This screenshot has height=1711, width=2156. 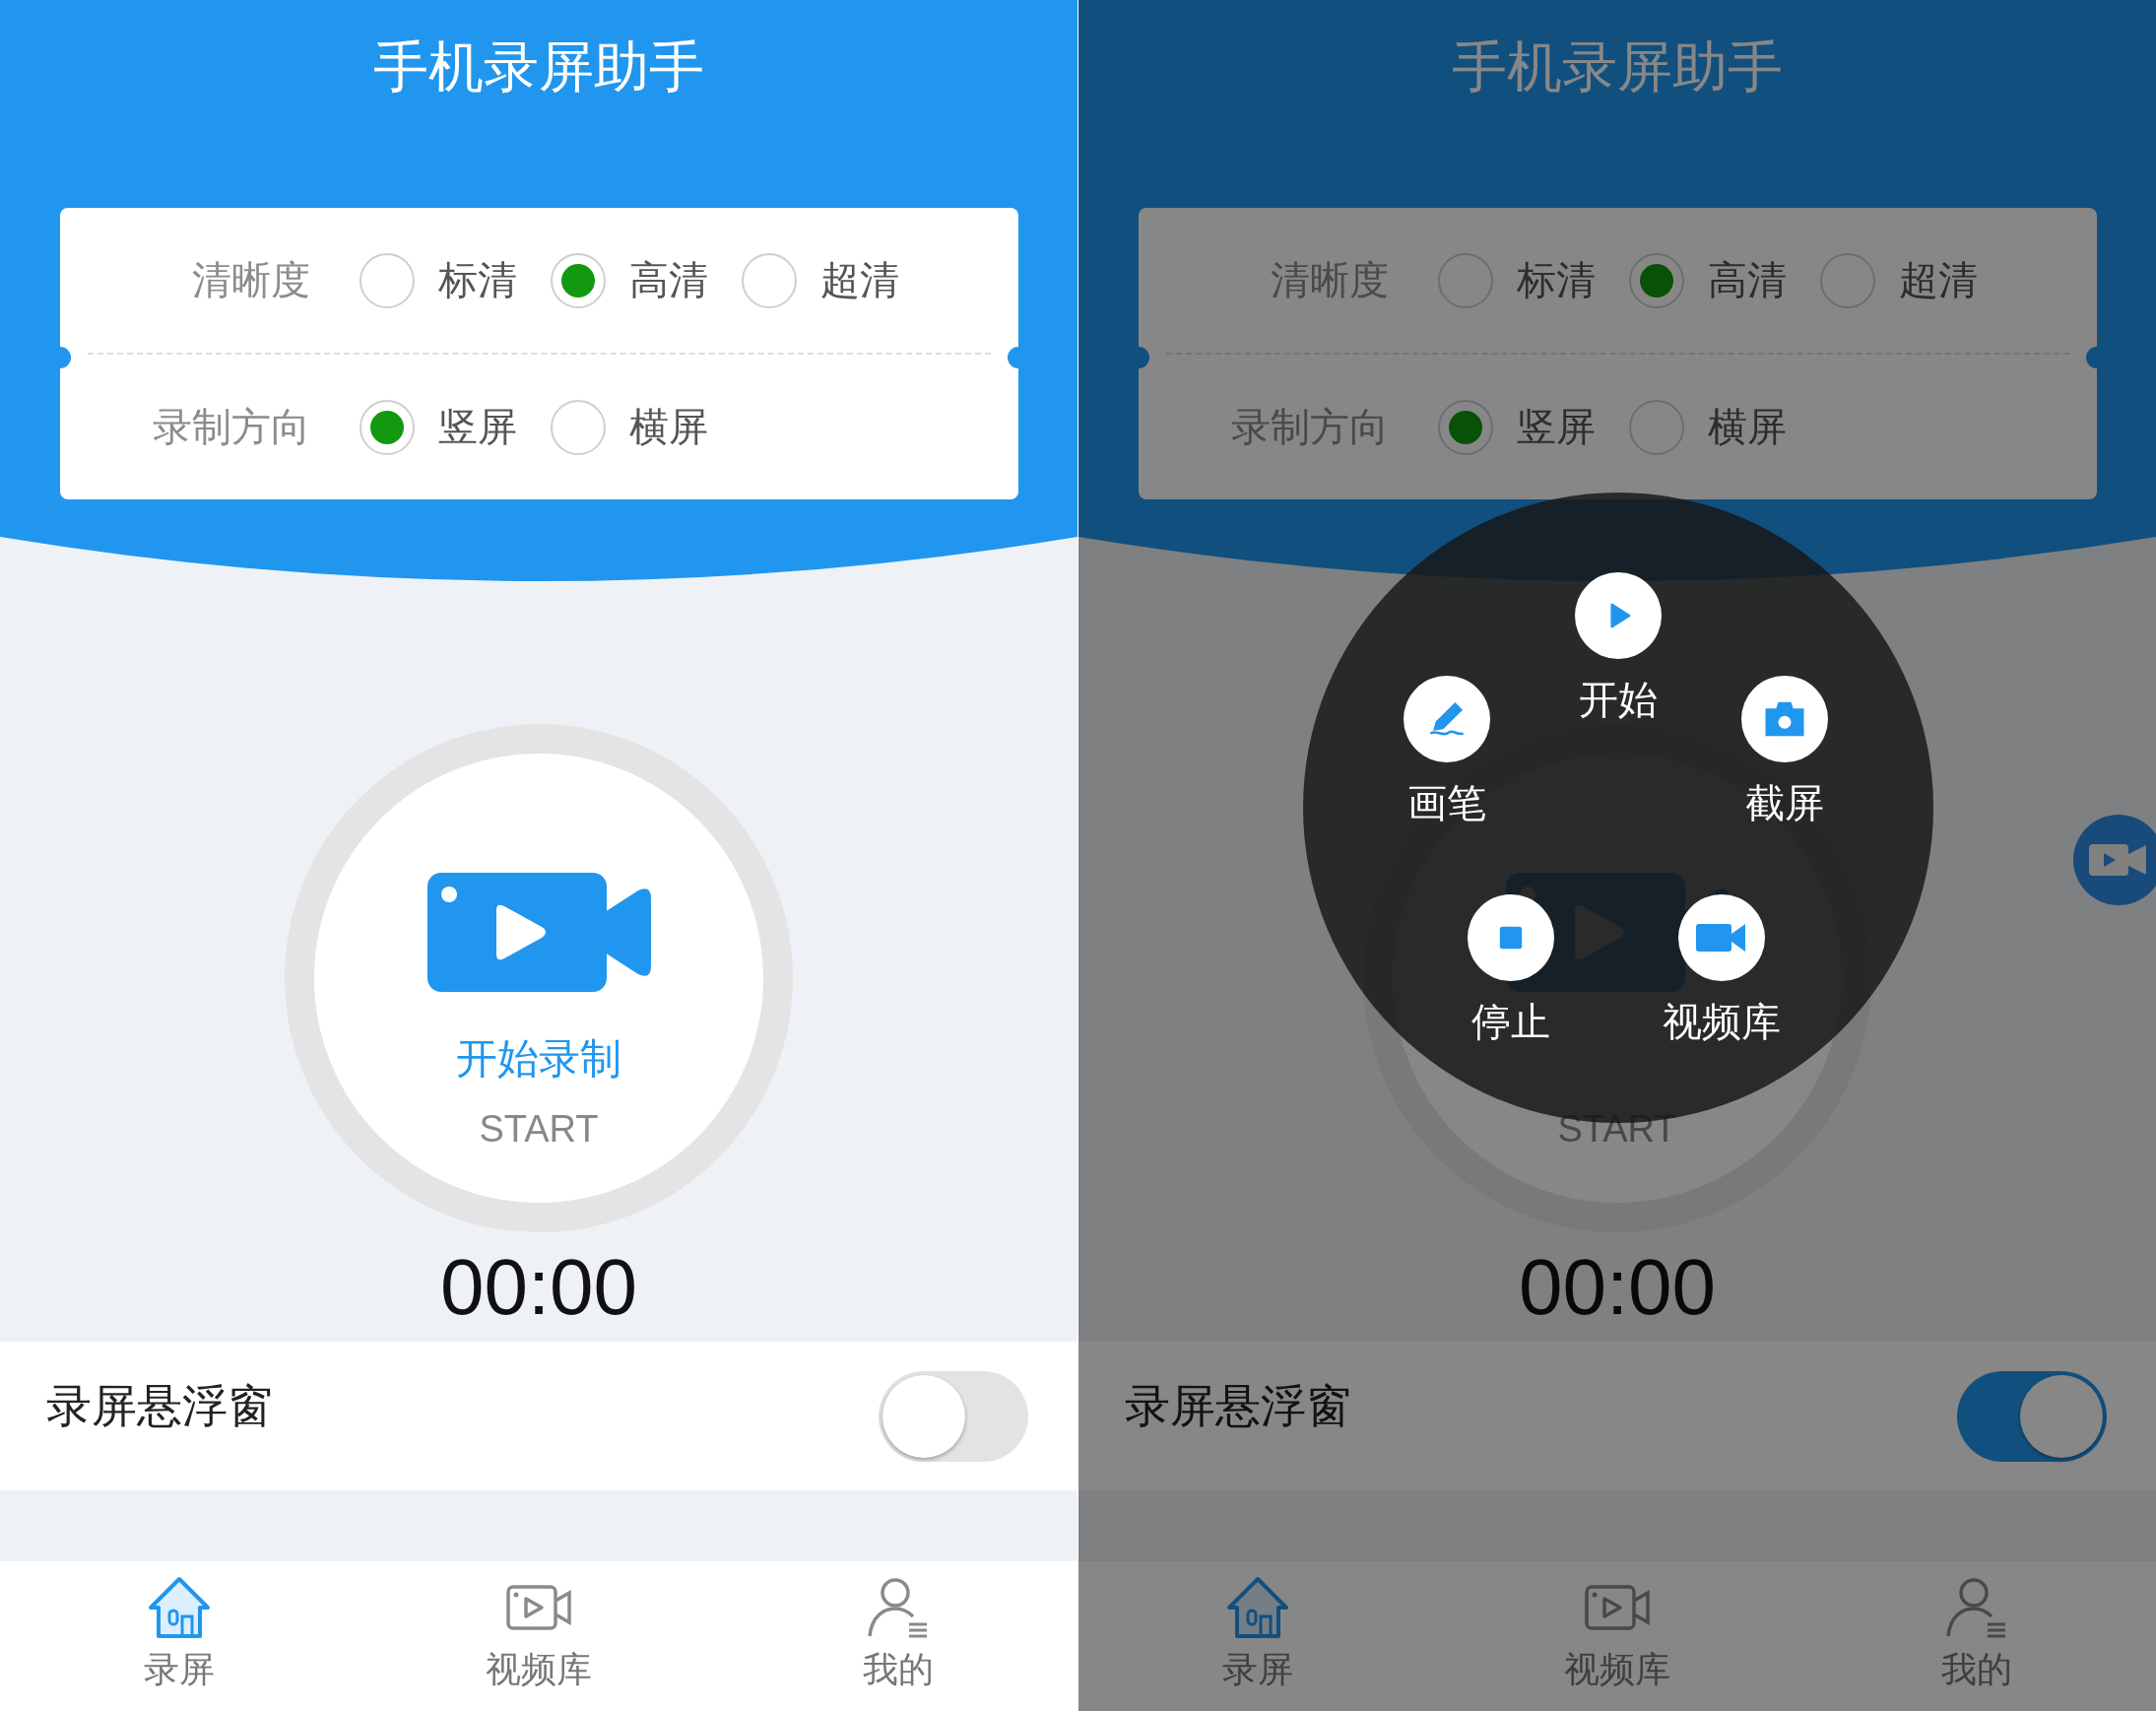 I want to click on menu-item: 视频库, so click(x=1722, y=971).